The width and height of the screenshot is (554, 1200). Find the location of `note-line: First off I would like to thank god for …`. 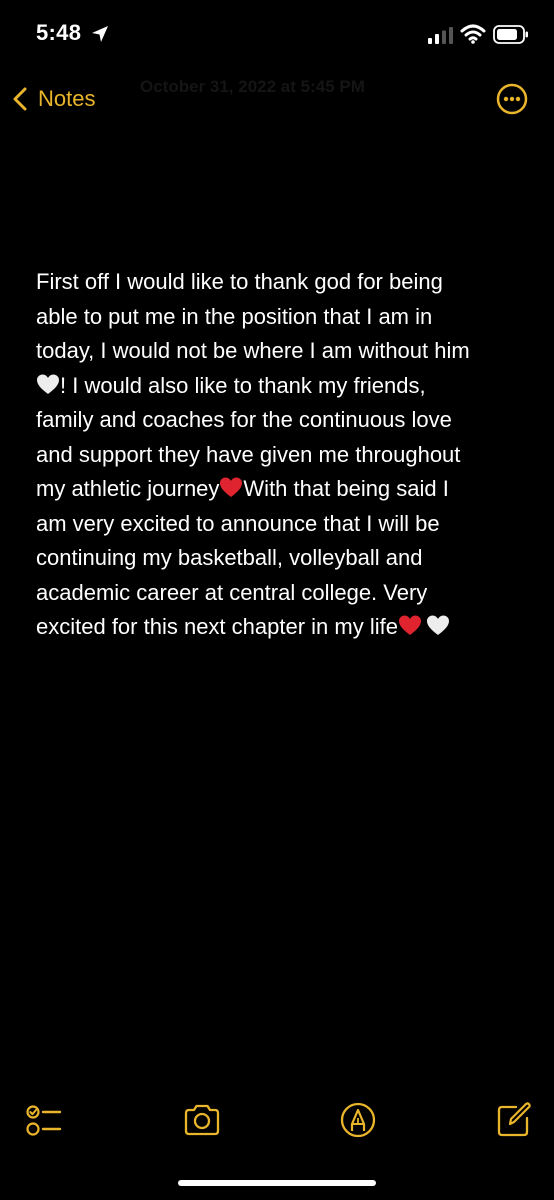

note-line: First off I would like to thank god for … is located at coordinates (239, 281).